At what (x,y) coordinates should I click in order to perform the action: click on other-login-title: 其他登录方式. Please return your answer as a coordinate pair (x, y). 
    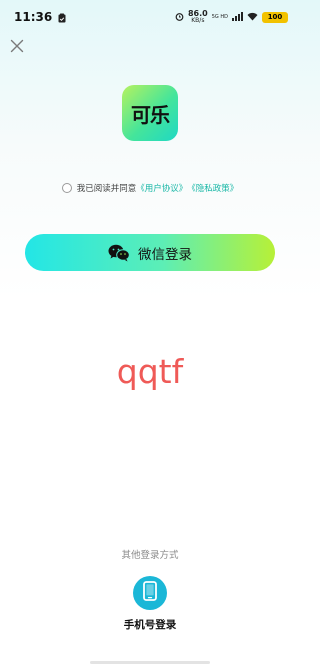
    Looking at the image, I should click on (150, 555).